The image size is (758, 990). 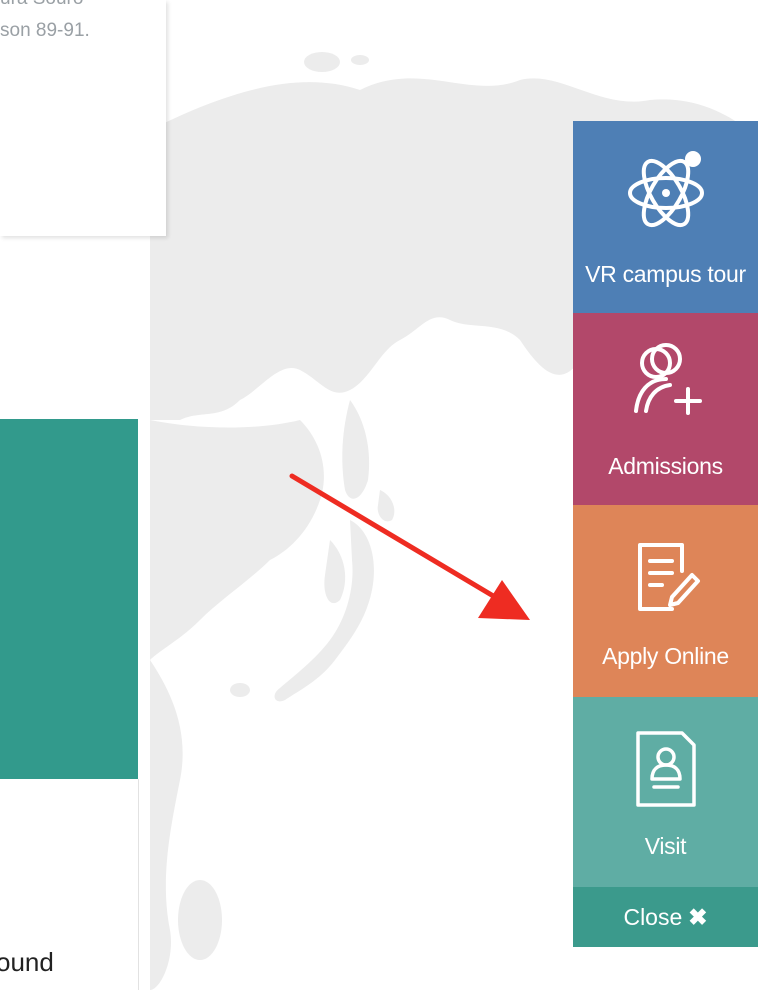 I want to click on sidebar-item-label: Admissions, so click(x=665, y=466).